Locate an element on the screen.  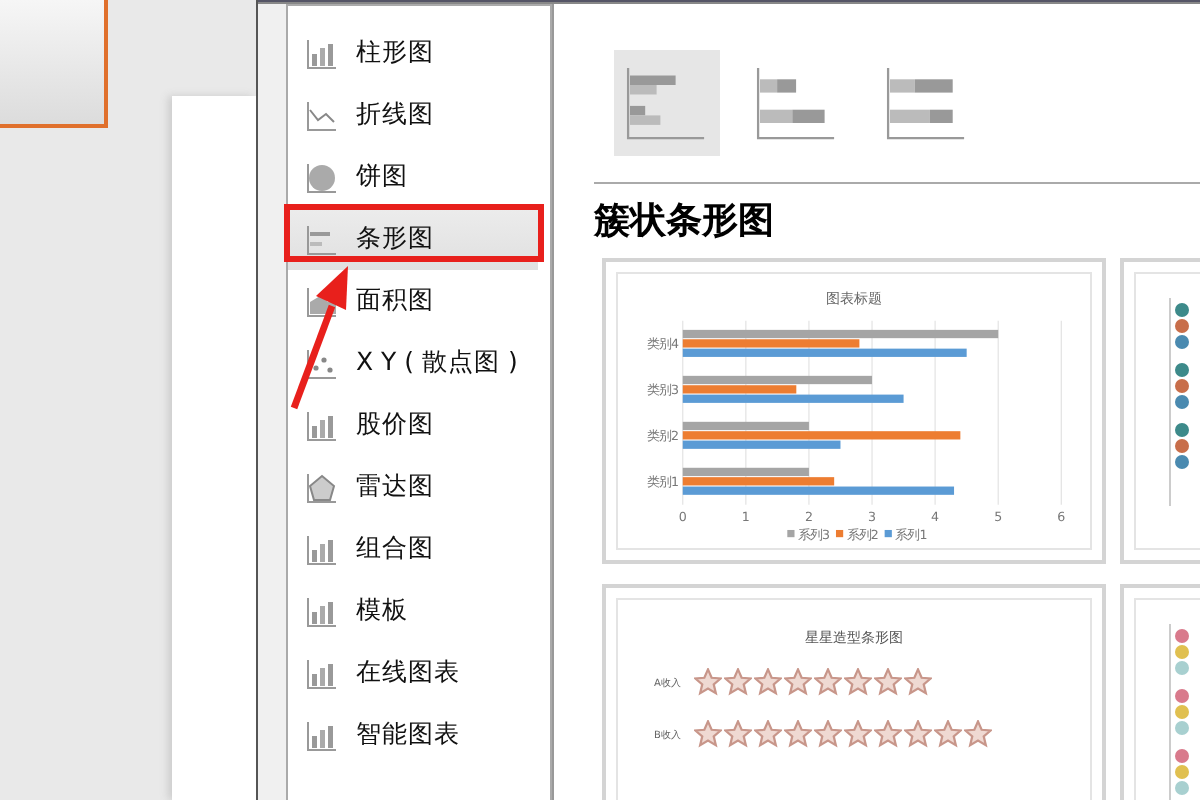
chart-type-label: 智能图表 is located at coordinates (408, 735).